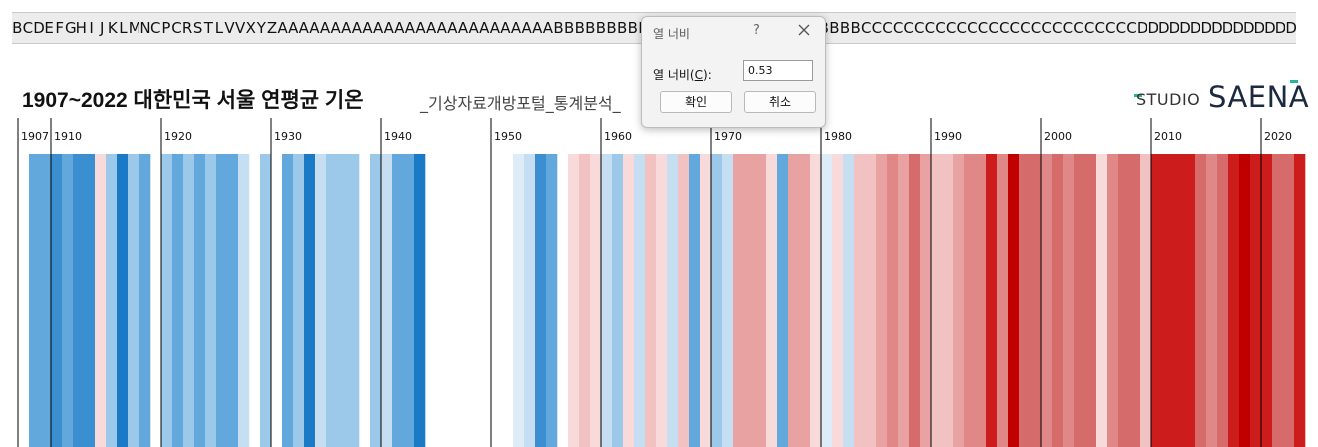  Describe the element at coordinates (261, 28) in the screenshot. I see `column-header-cell: Y` at that location.